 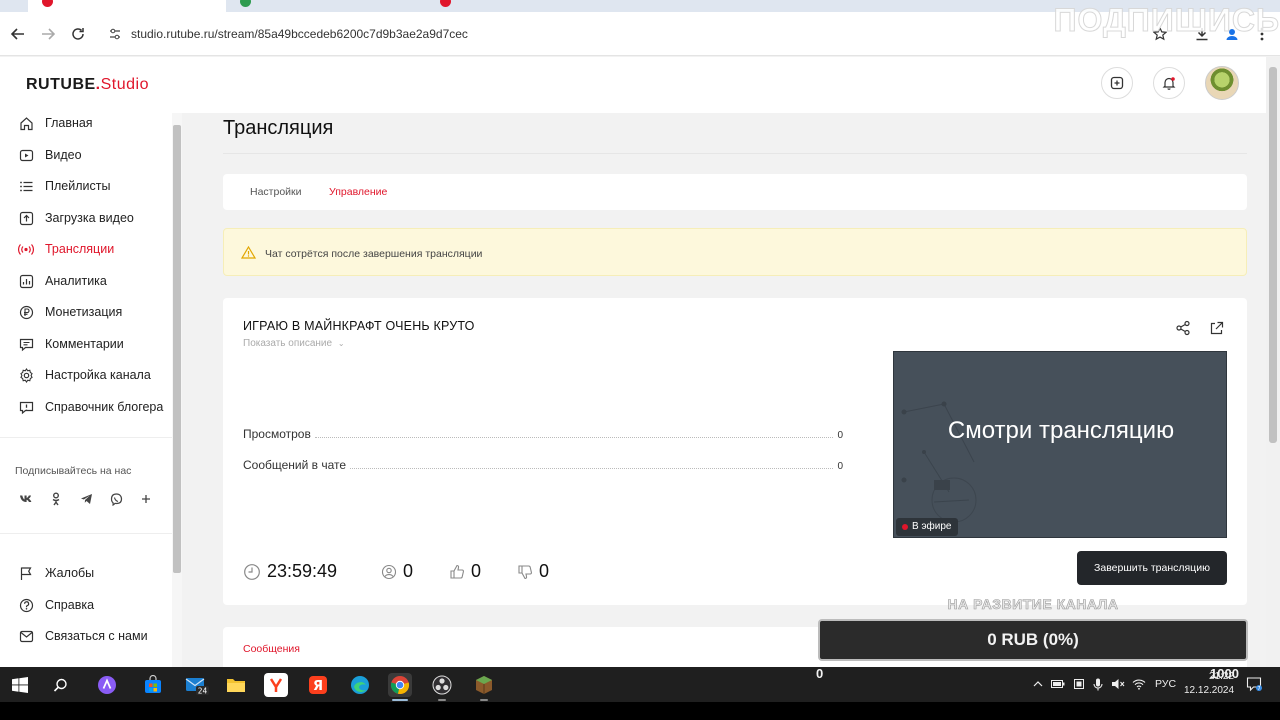 I want to click on end-stream-button: Завершить трансляцию, so click(x=1152, y=568).